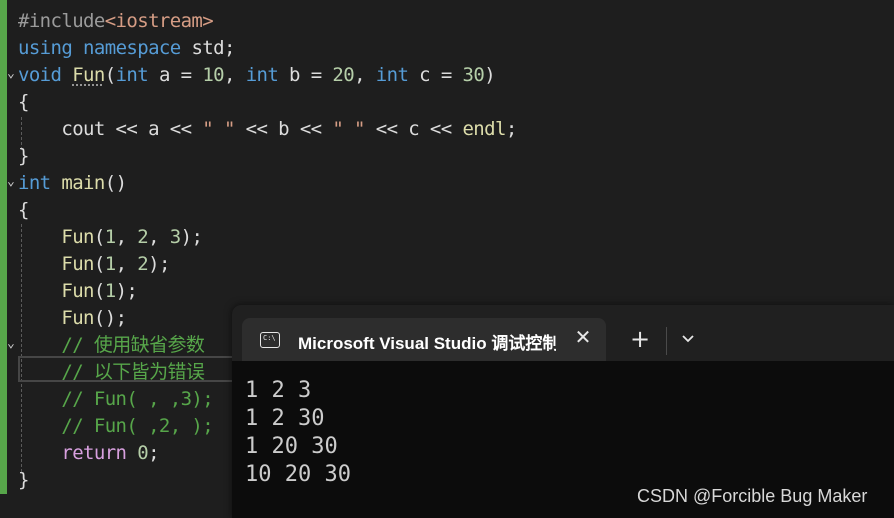 This screenshot has width=894, height=518. I want to click on code-token: void, so click(40, 75).